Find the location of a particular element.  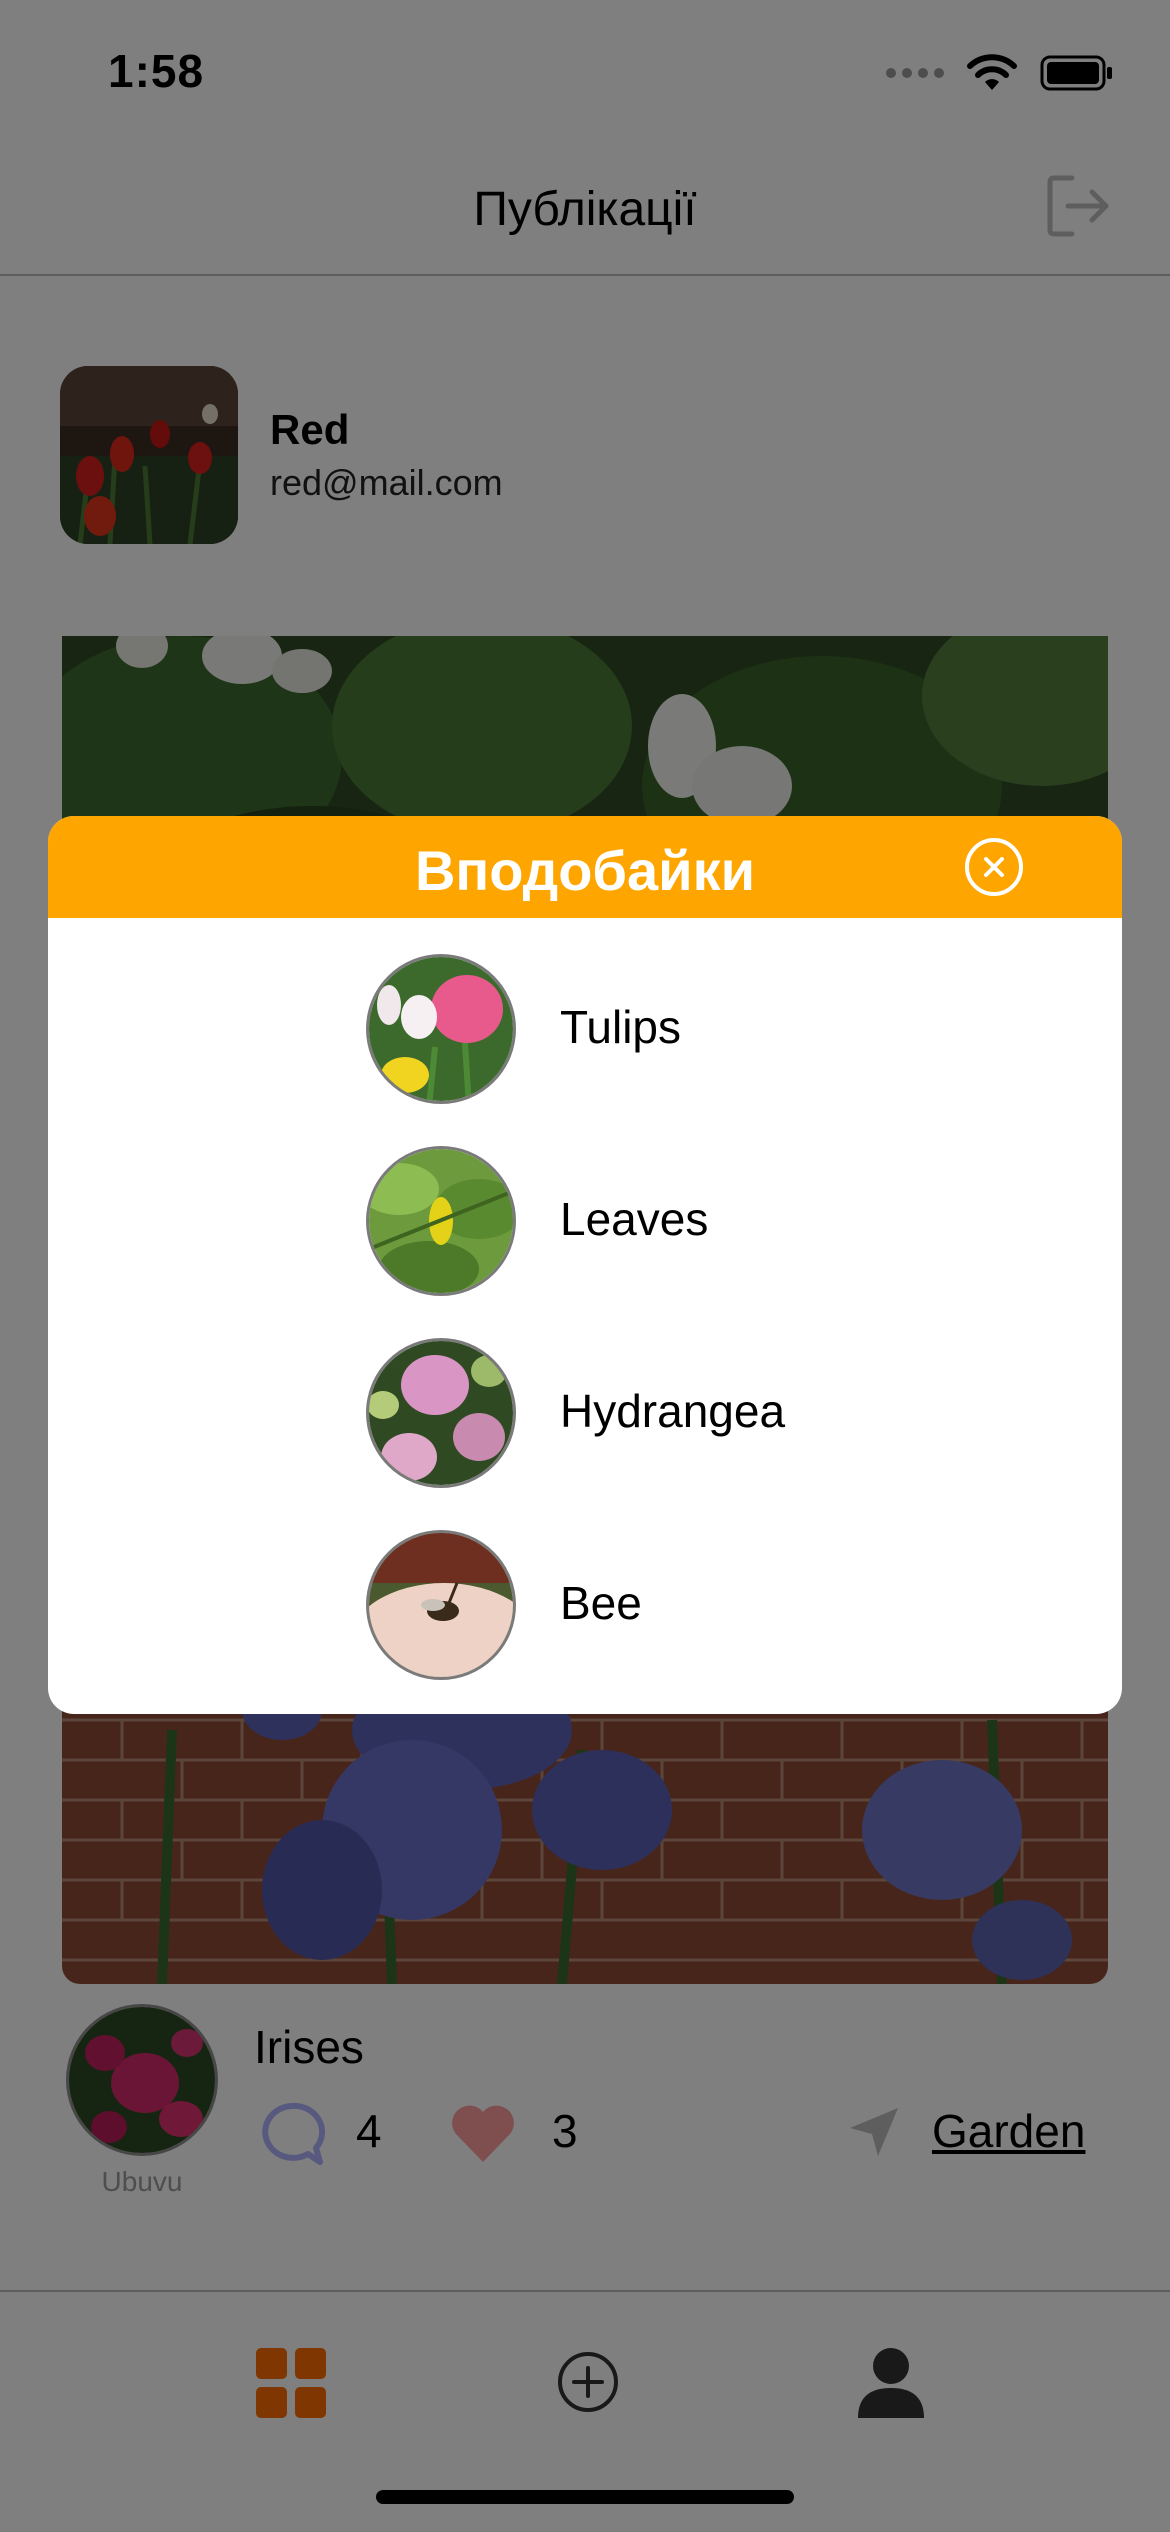

close-icon is located at coordinates (994, 867).